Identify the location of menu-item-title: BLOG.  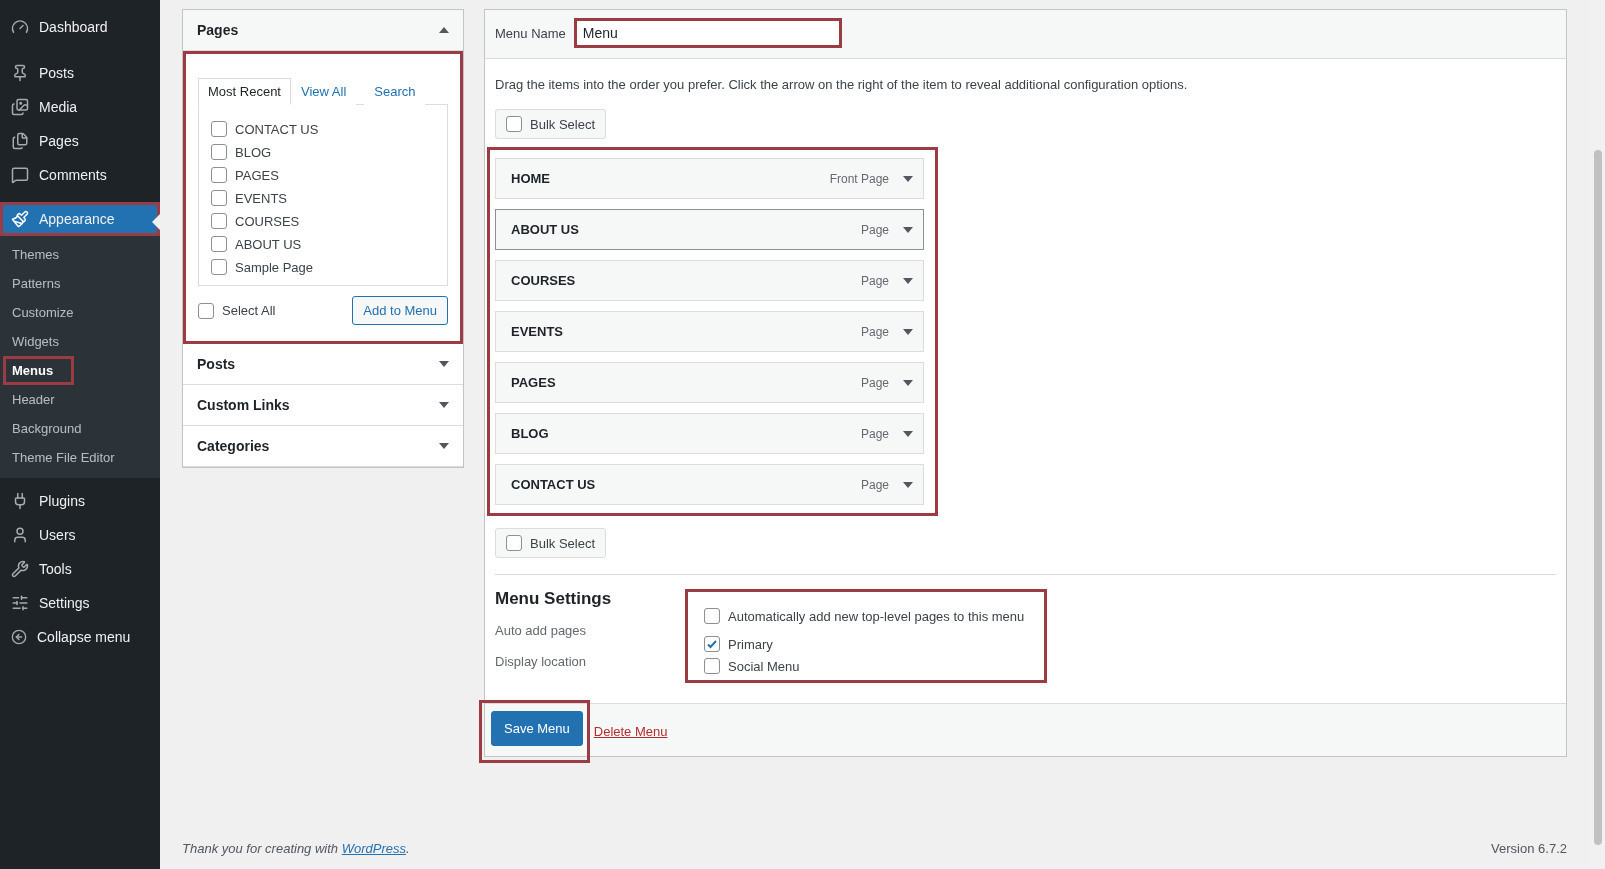
(530, 433).